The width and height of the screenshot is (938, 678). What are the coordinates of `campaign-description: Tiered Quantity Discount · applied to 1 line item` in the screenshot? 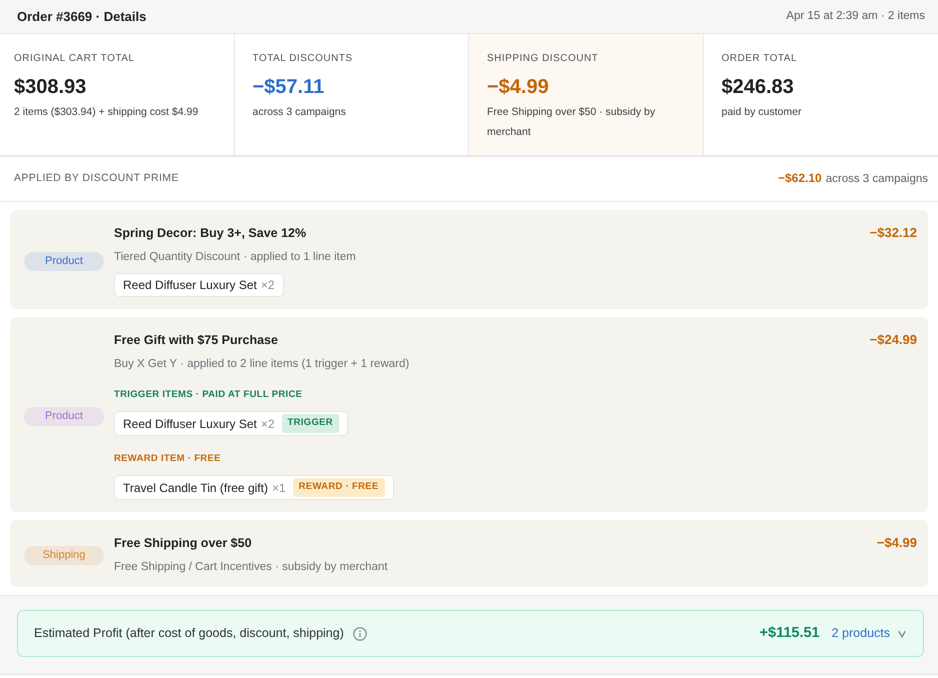 It's located at (235, 257).